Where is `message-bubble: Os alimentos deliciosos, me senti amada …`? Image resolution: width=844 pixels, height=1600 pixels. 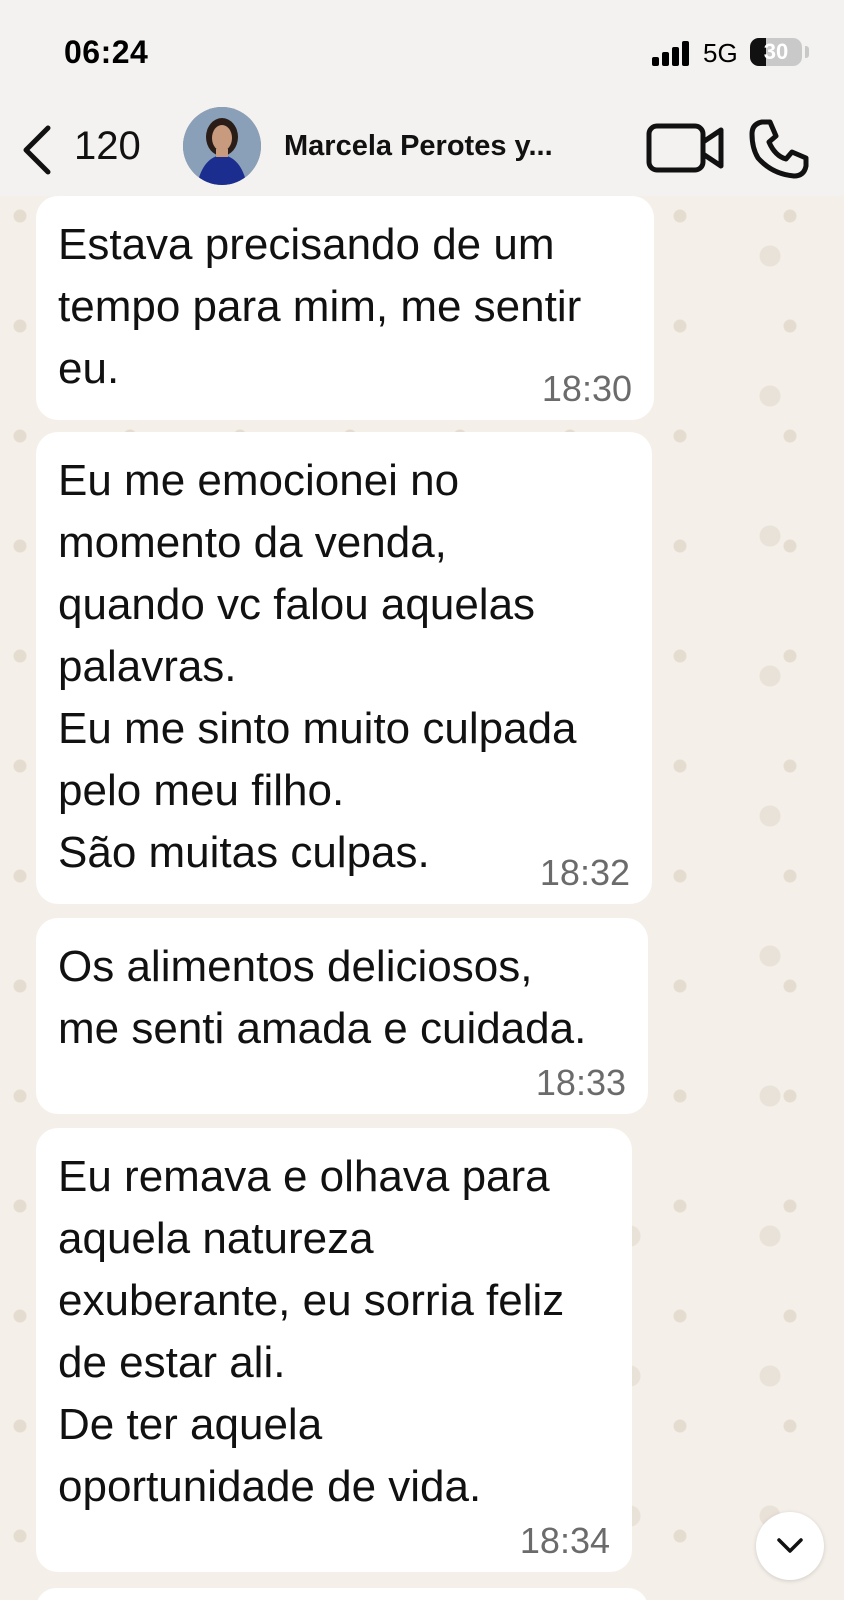 message-bubble: Os alimentos deliciosos, me senti amada … is located at coordinates (342, 1016).